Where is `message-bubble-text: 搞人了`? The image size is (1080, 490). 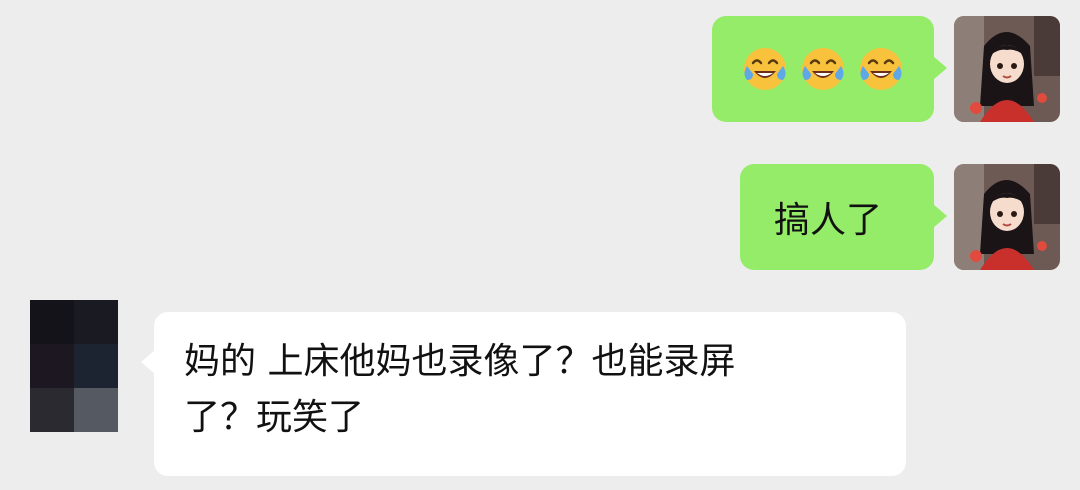 message-bubble-text: 搞人了 is located at coordinates (843, 217).